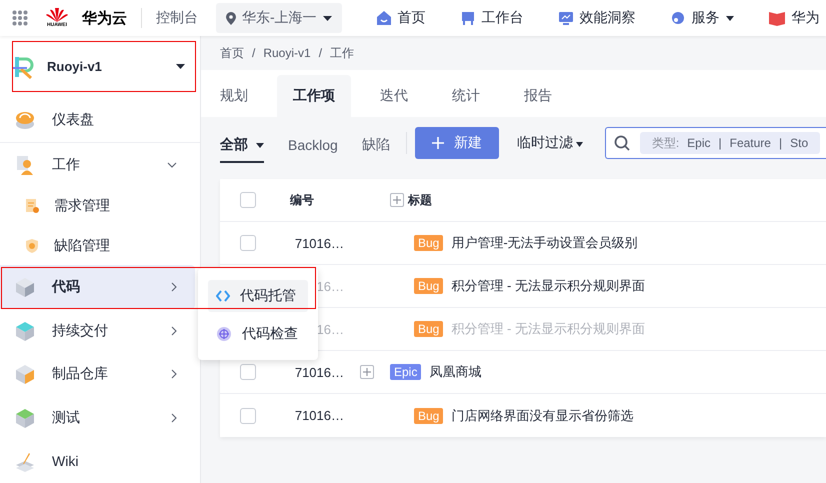 This screenshot has width=826, height=483. I want to click on brand-name: 华为云, so click(104, 18).